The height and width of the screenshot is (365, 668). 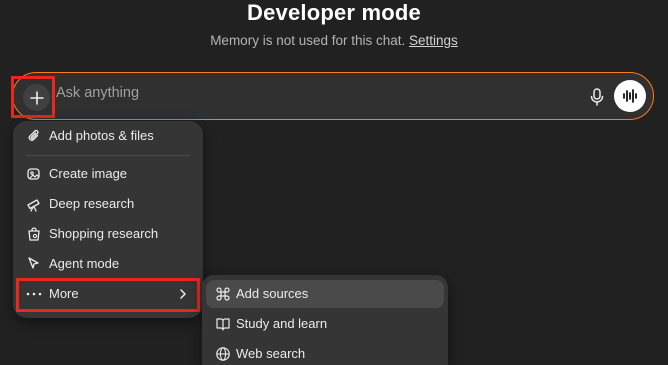 What do you see at coordinates (97, 93) in the screenshot?
I see `chat-input: Ask anything` at bounding box center [97, 93].